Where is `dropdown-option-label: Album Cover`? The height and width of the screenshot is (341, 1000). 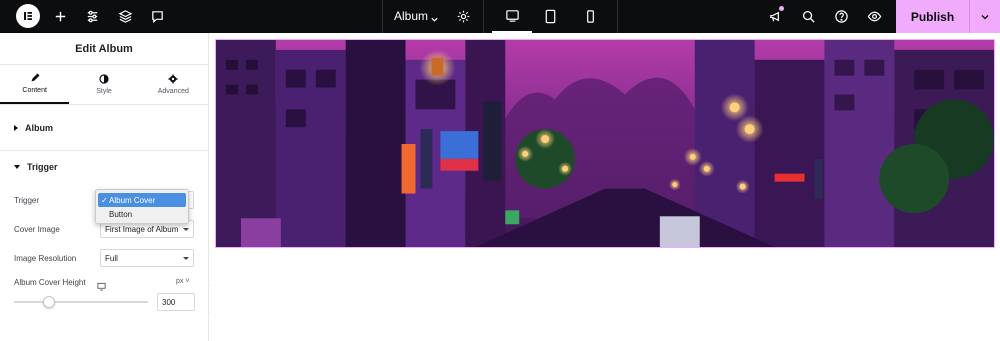 dropdown-option-label: Album Cover is located at coordinates (132, 200).